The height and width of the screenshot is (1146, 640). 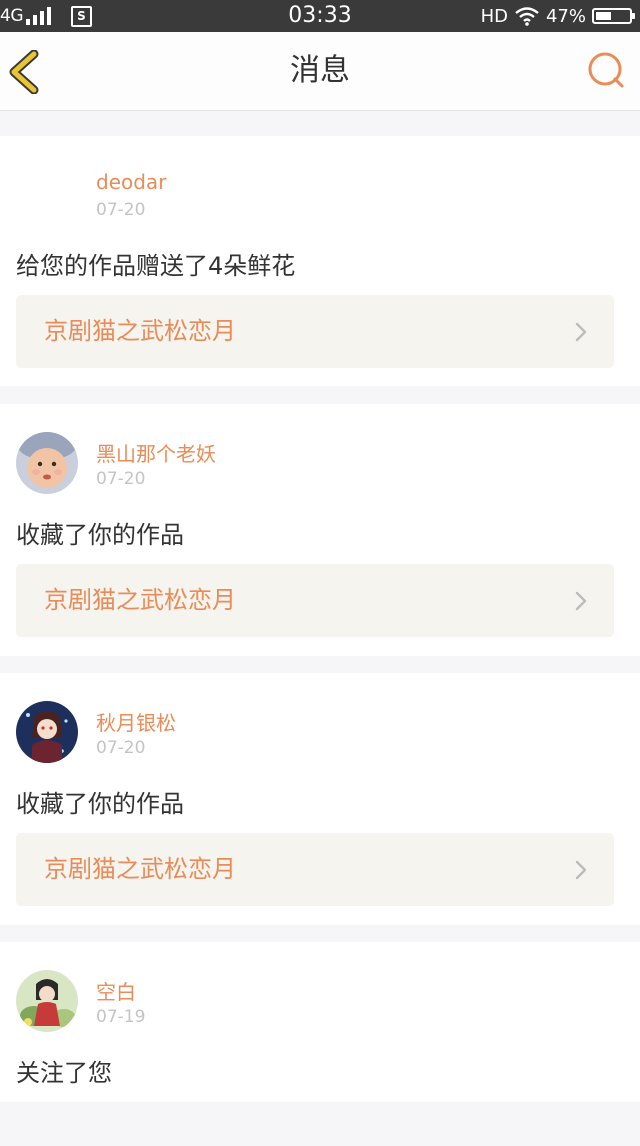 What do you see at coordinates (527, 16) in the screenshot?
I see `wifi-icon` at bounding box center [527, 16].